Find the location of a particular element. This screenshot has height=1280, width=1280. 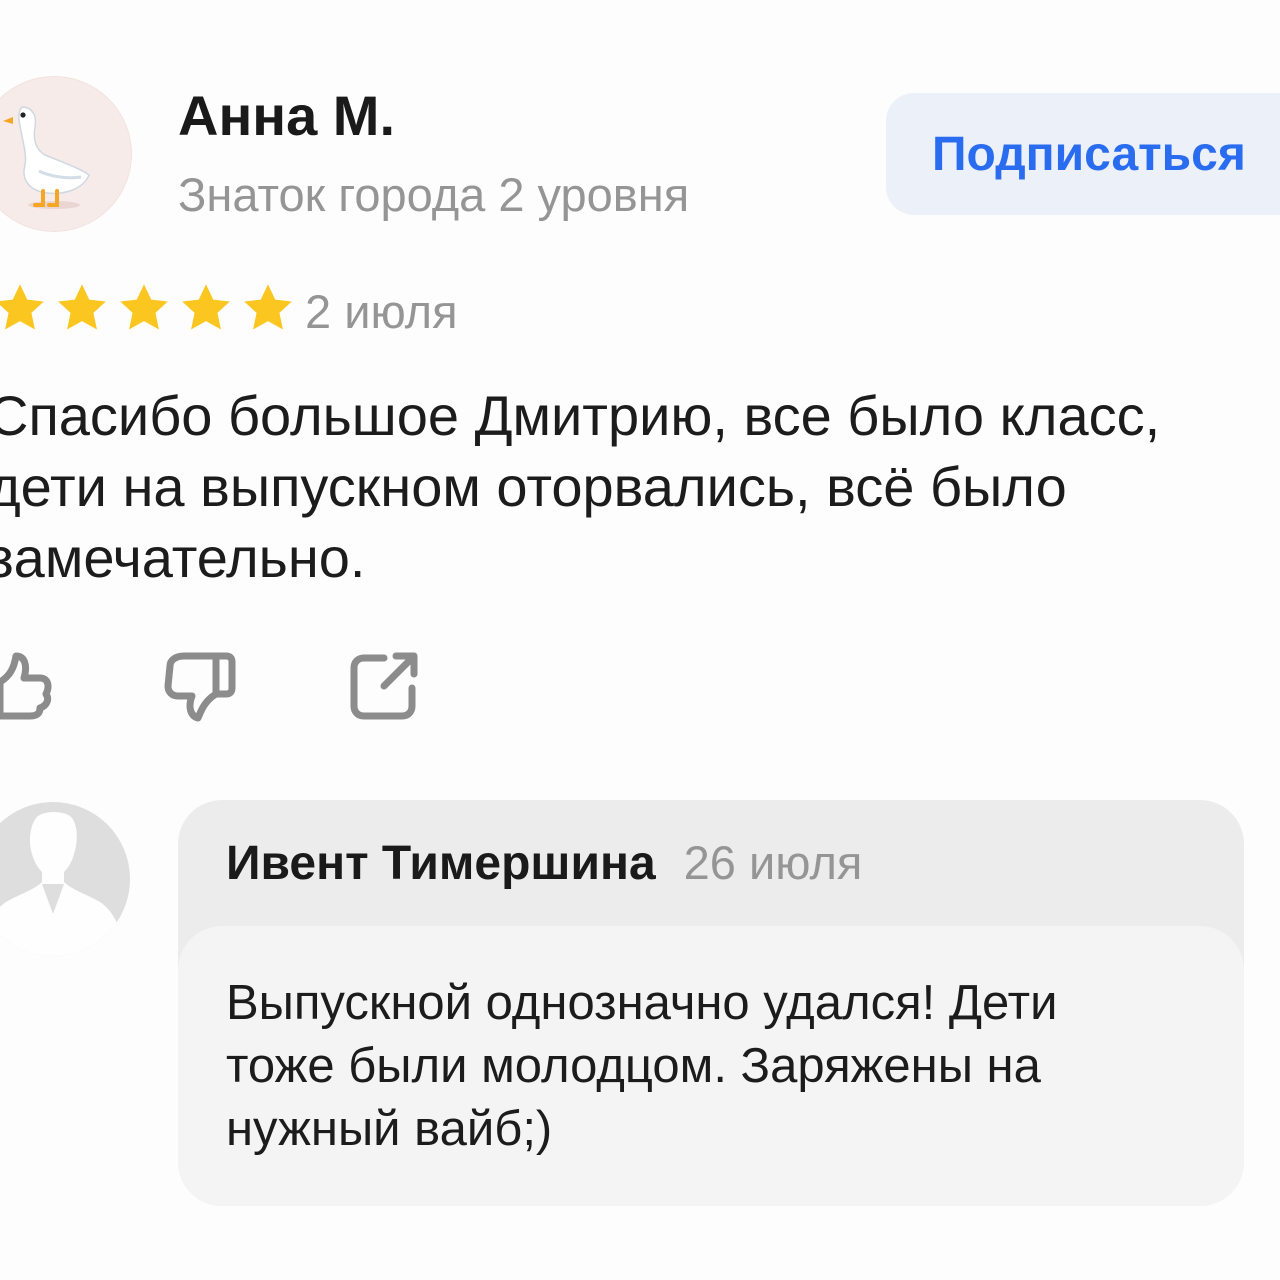

reply-avatar is located at coordinates (65, 879).